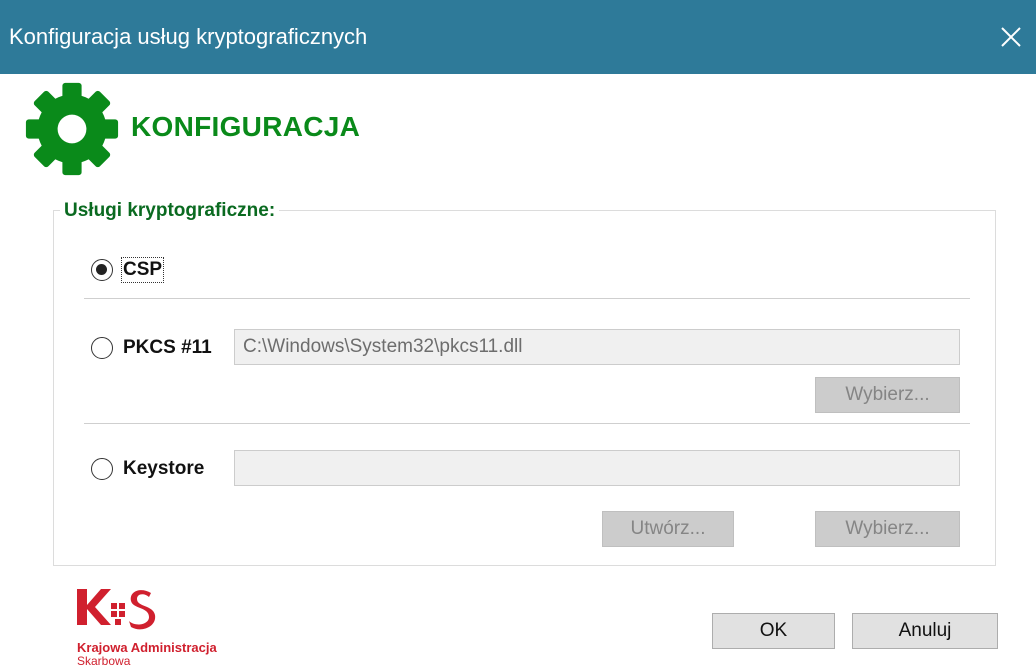 The width and height of the screenshot is (1036, 668). Describe the element at coordinates (72, 129) in the screenshot. I see `gear-icon` at that location.